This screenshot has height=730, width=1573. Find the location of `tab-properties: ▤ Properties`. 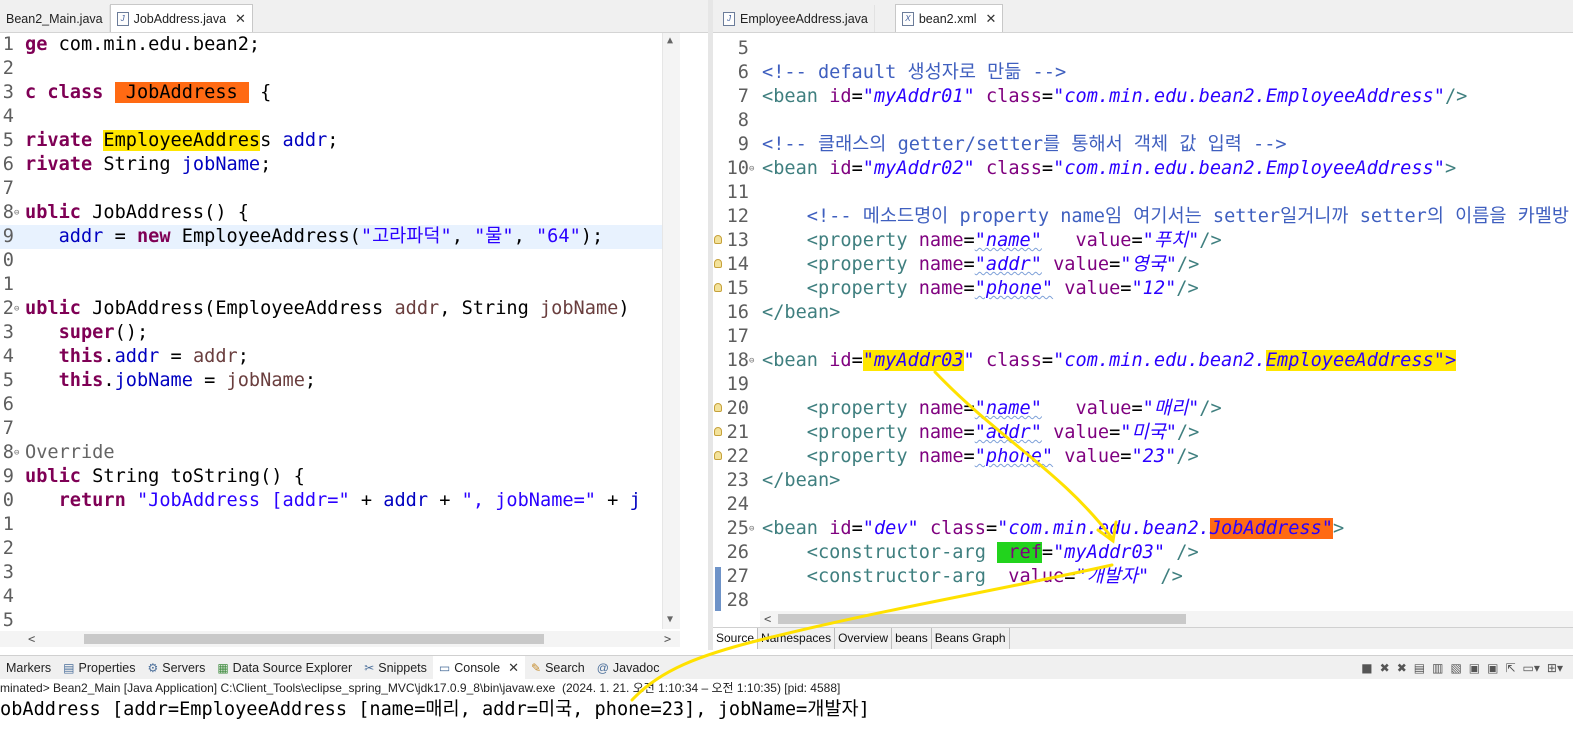

tab-properties: ▤ Properties is located at coordinates (99, 668).